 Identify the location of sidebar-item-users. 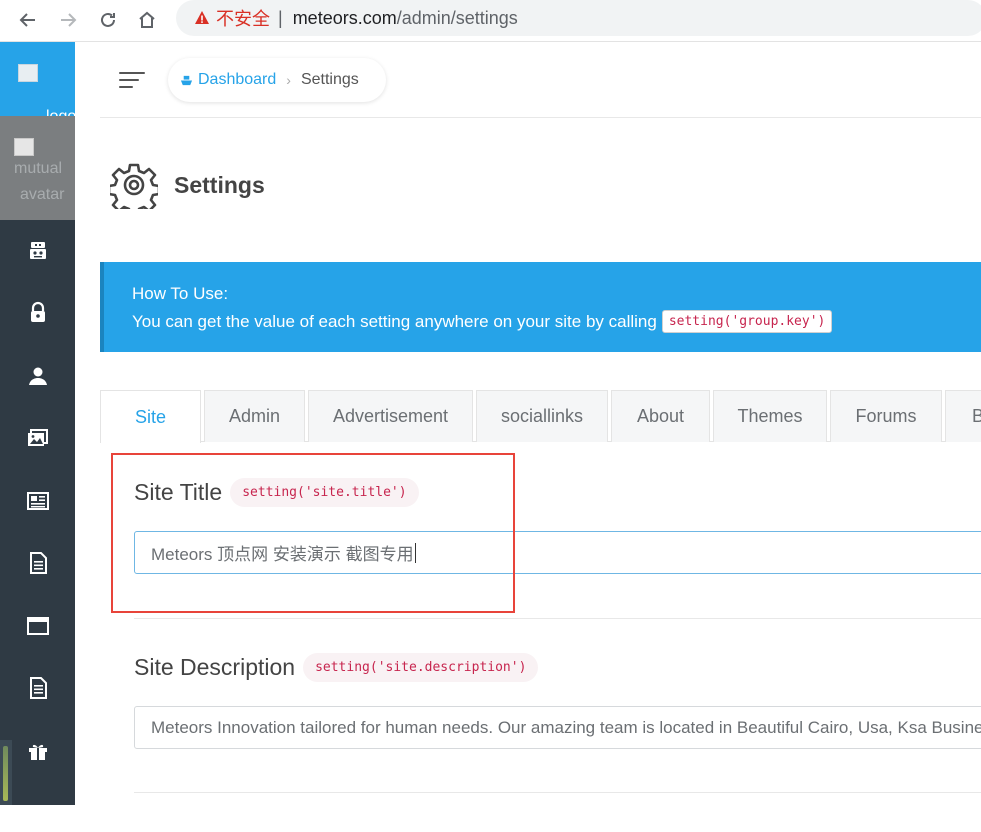
(37, 376).